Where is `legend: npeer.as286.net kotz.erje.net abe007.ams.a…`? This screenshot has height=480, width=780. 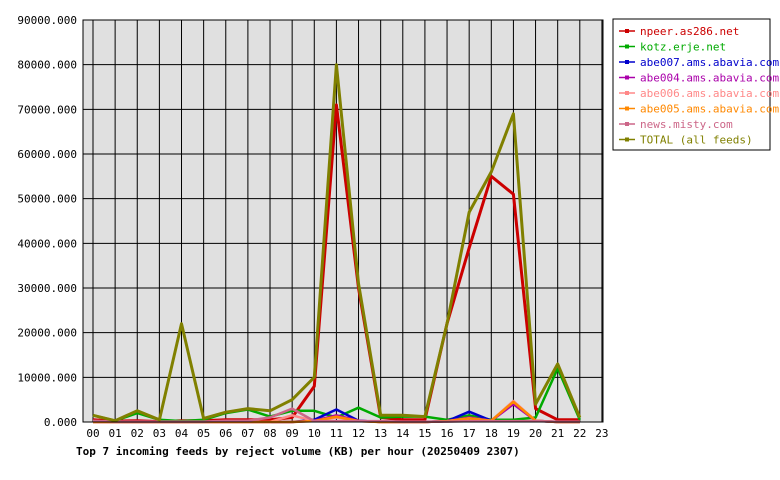 legend: npeer.as286.net kotz.erje.net abe007.ams.a… is located at coordinates (695, 84).